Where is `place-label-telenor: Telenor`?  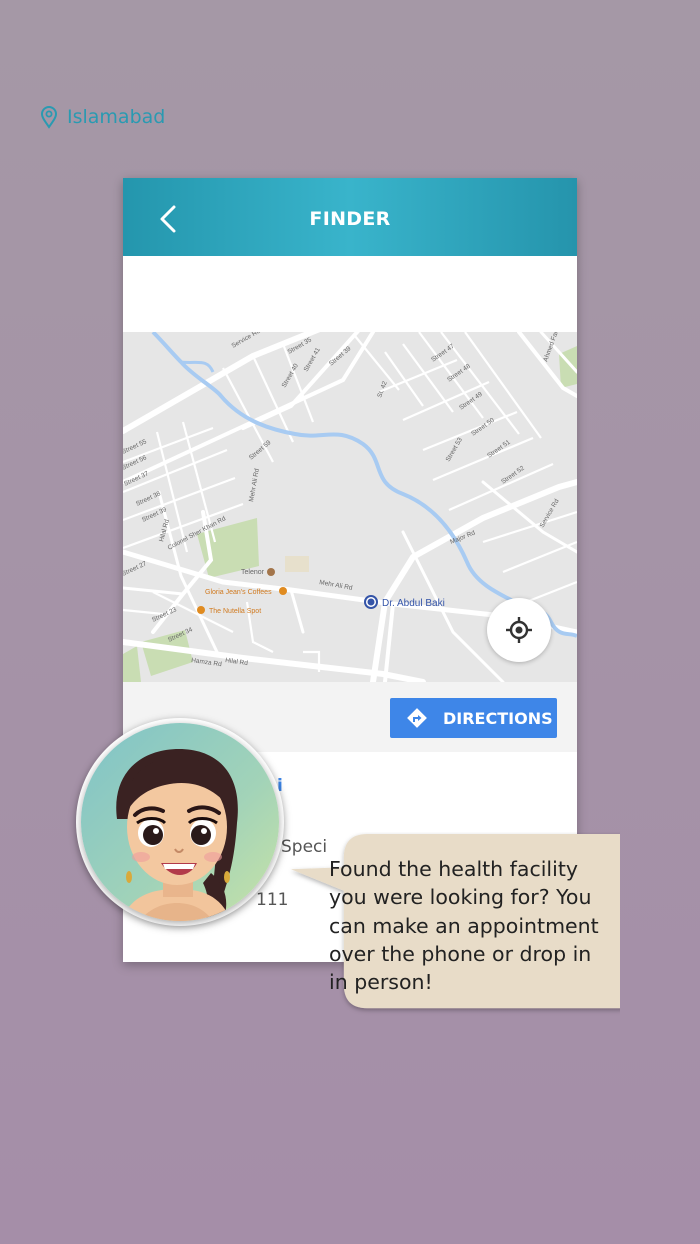 place-label-telenor: Telenor is located at coordinates (253, 572).